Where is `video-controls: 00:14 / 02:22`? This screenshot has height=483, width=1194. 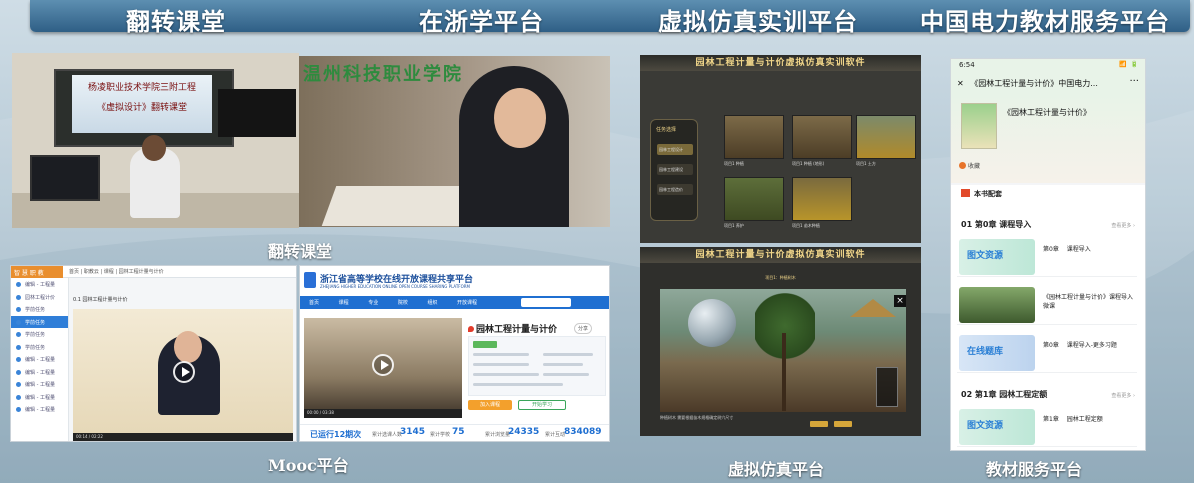
video-controls: 00:14 / 02:22 is located at coordinates (183, 437).